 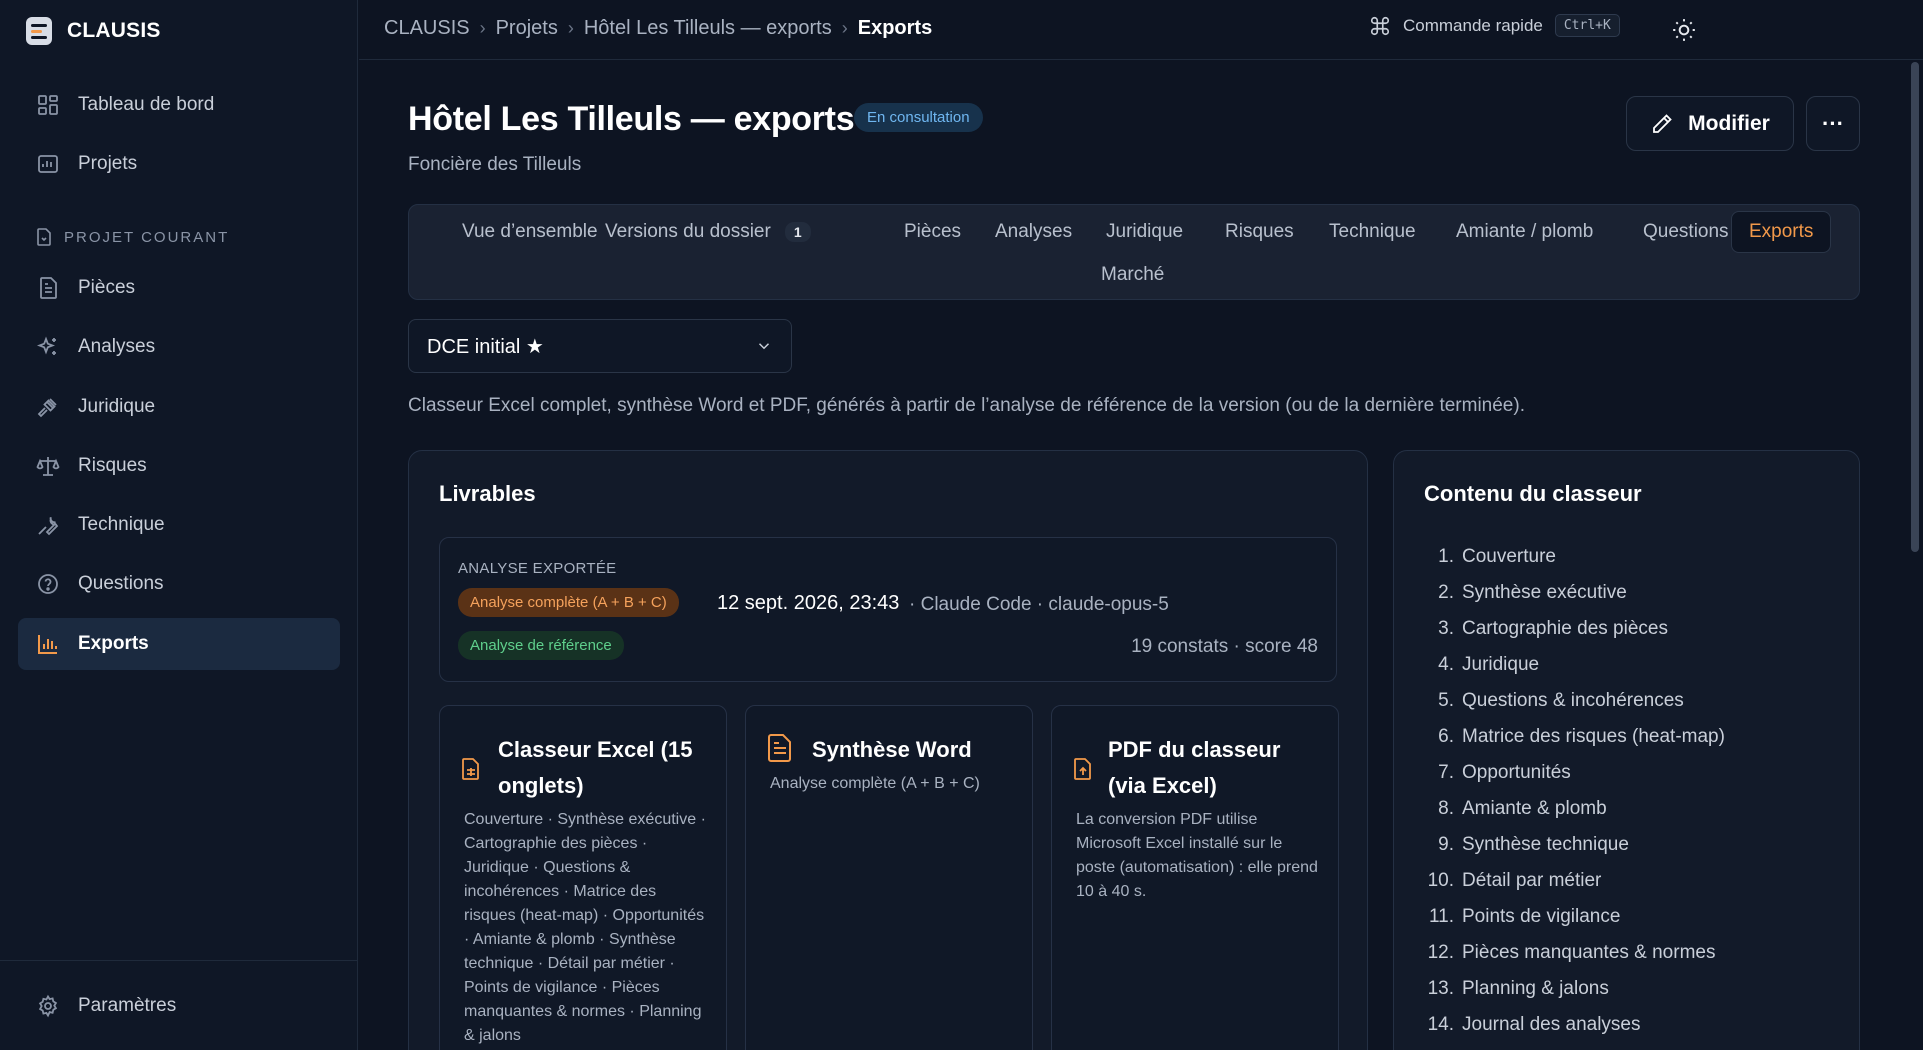 What do you see at coordinates (764, 346) in the screenshot?
I see `chevron-down-icon` at bounding box center [764, 346].